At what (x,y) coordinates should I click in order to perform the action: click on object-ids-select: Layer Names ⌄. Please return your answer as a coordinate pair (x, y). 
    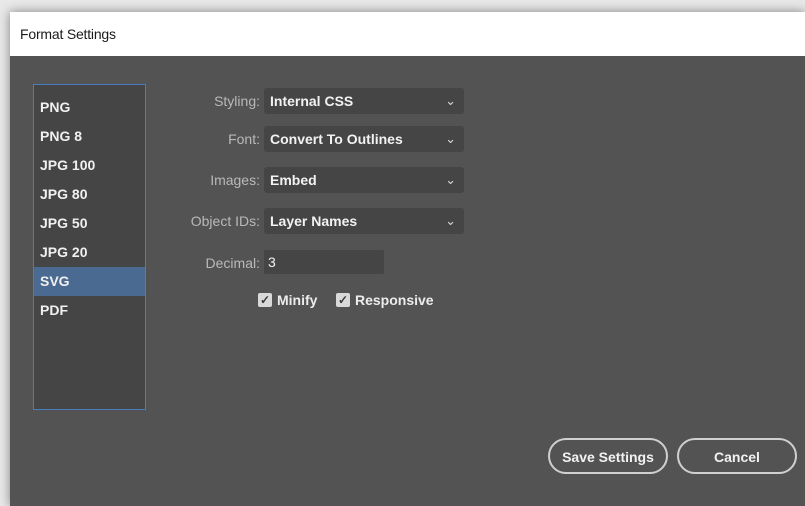
    Looking at the image, I should click on (364, 221).